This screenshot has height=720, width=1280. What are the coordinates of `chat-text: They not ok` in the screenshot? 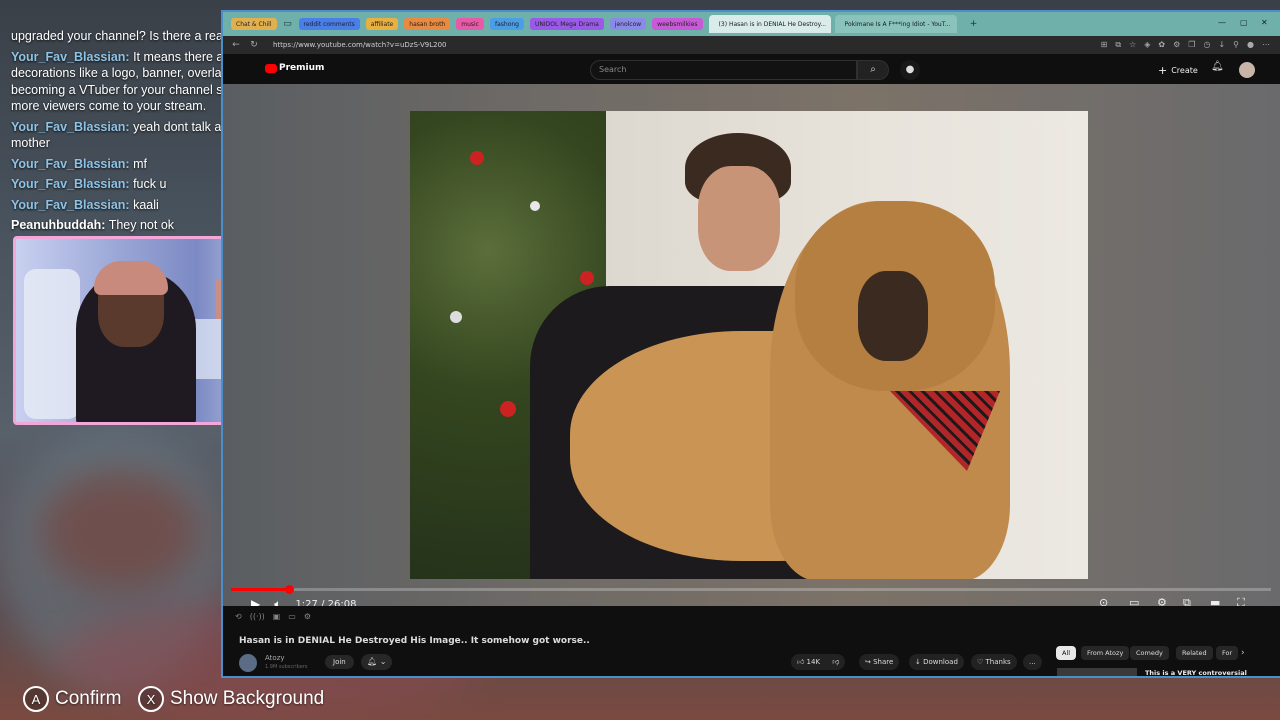 It's located at (141, 225).